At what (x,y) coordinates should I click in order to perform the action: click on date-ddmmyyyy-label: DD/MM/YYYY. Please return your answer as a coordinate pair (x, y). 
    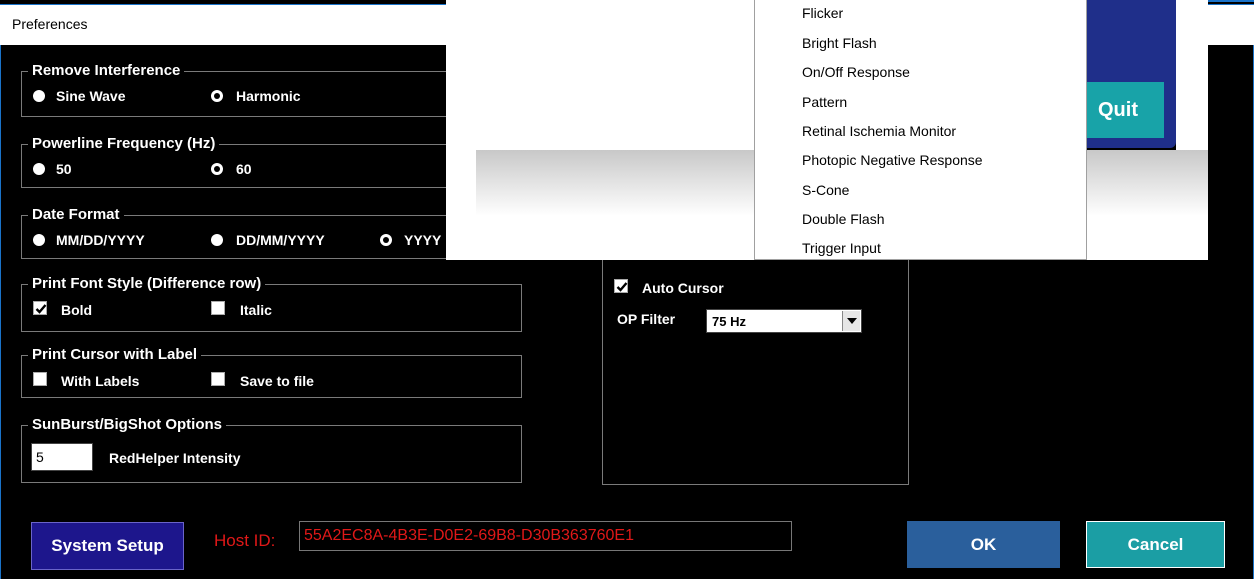
    Looking at the image, I should click on (280, 240).